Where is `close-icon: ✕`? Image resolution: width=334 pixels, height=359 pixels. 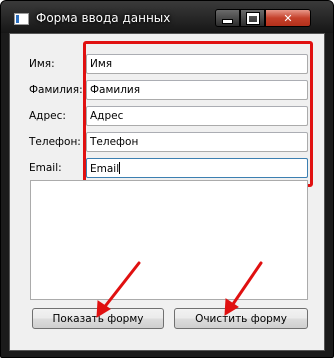 close-icon: ✕ is located at coordinates (288, 18).